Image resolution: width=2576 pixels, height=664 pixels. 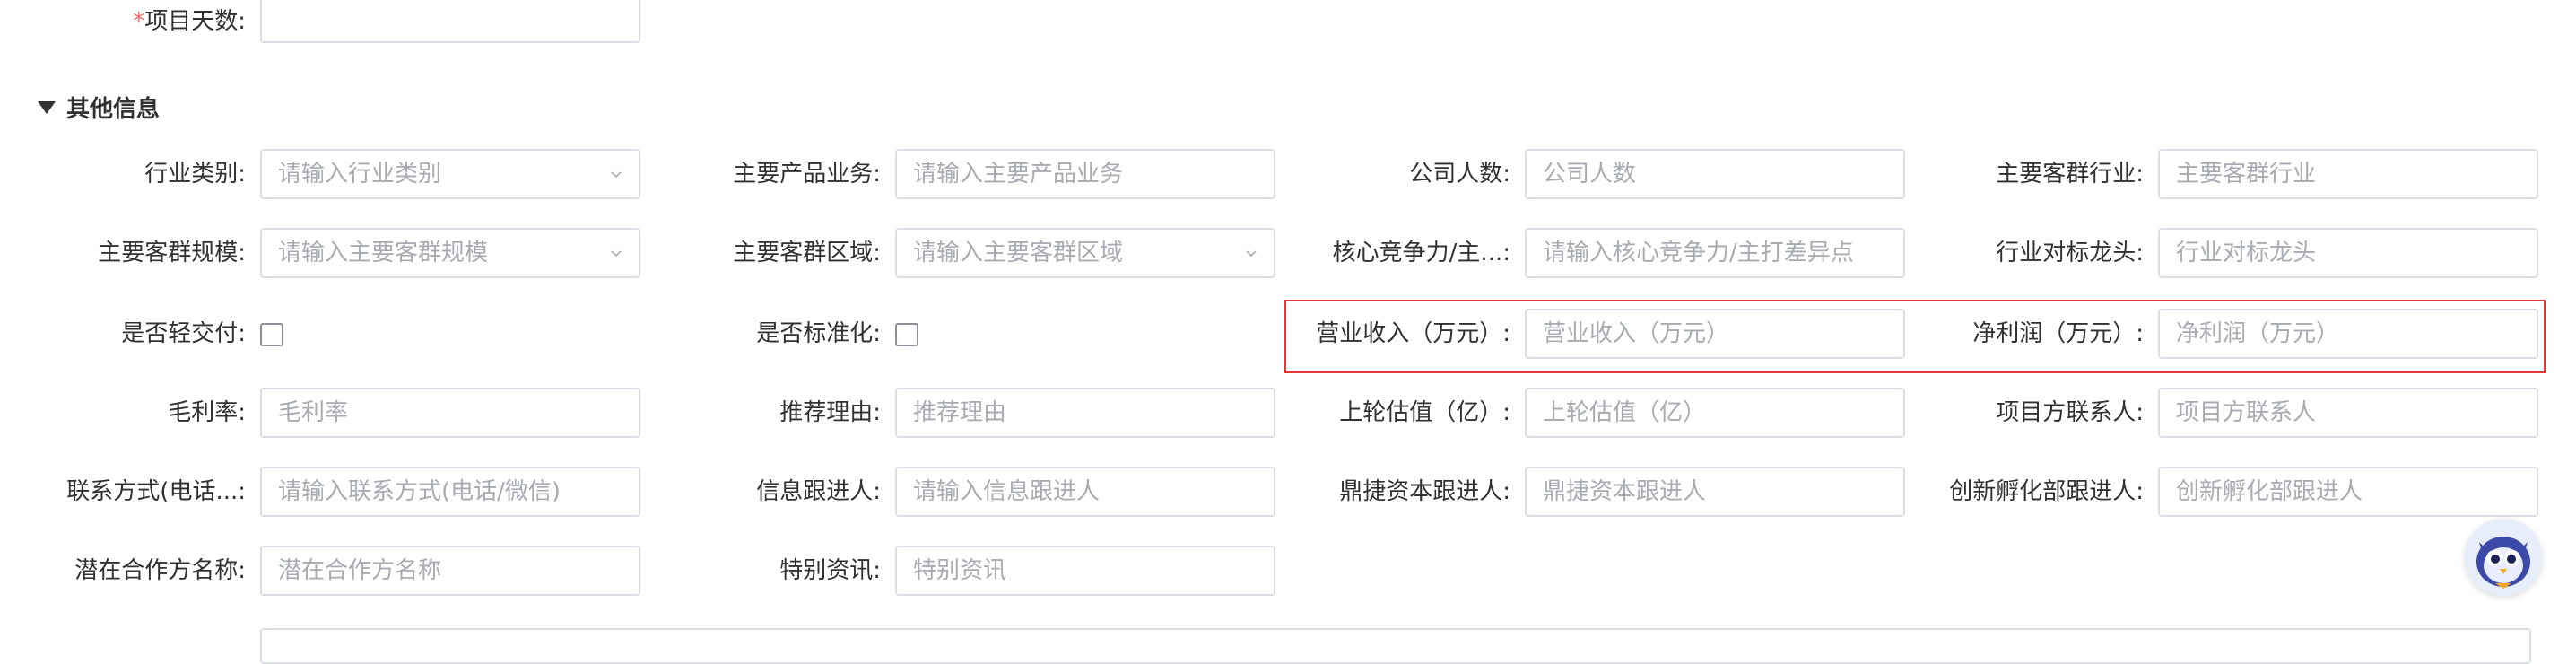 What do you see at coordinates (2246, 413) in the screenshot?
I see `placeholder-text: 项目方联系人` at bounding box center [2246, 413].